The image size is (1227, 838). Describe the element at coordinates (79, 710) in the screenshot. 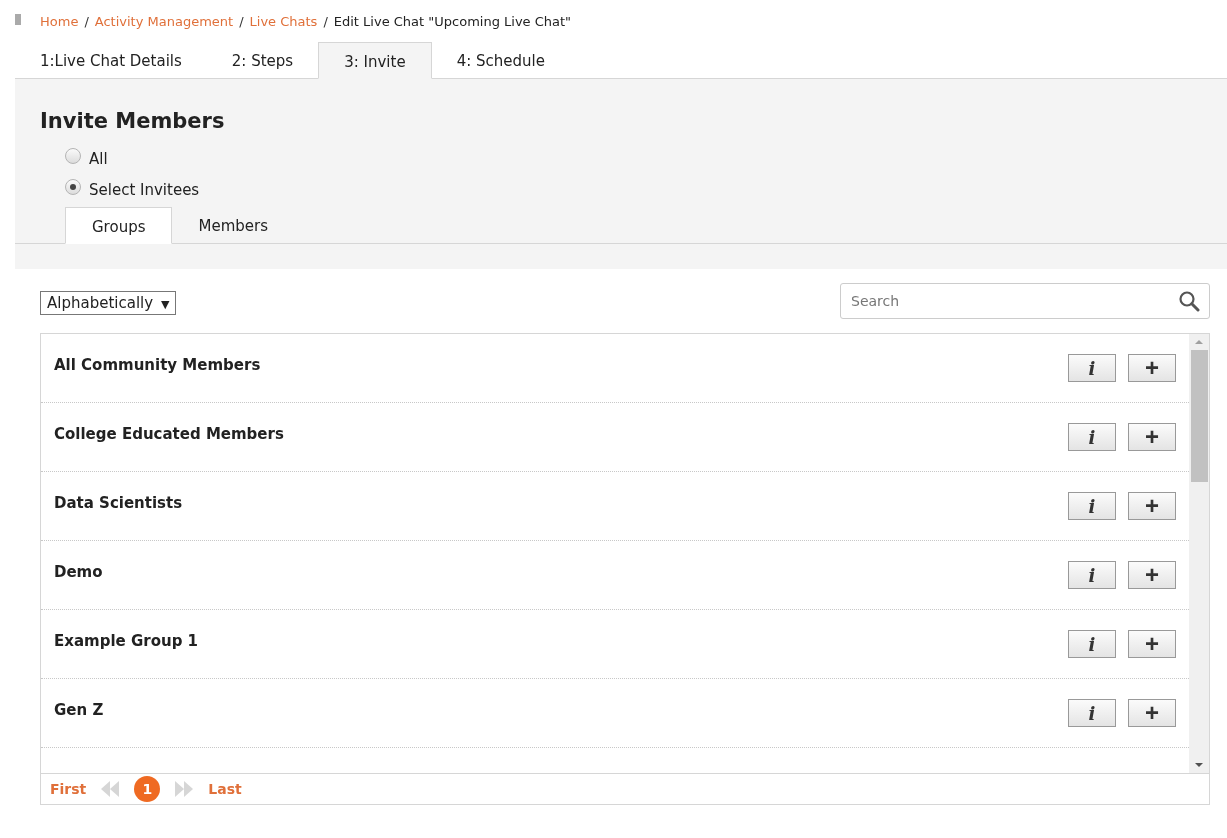

I see `group-name: Gen Z` at that location.